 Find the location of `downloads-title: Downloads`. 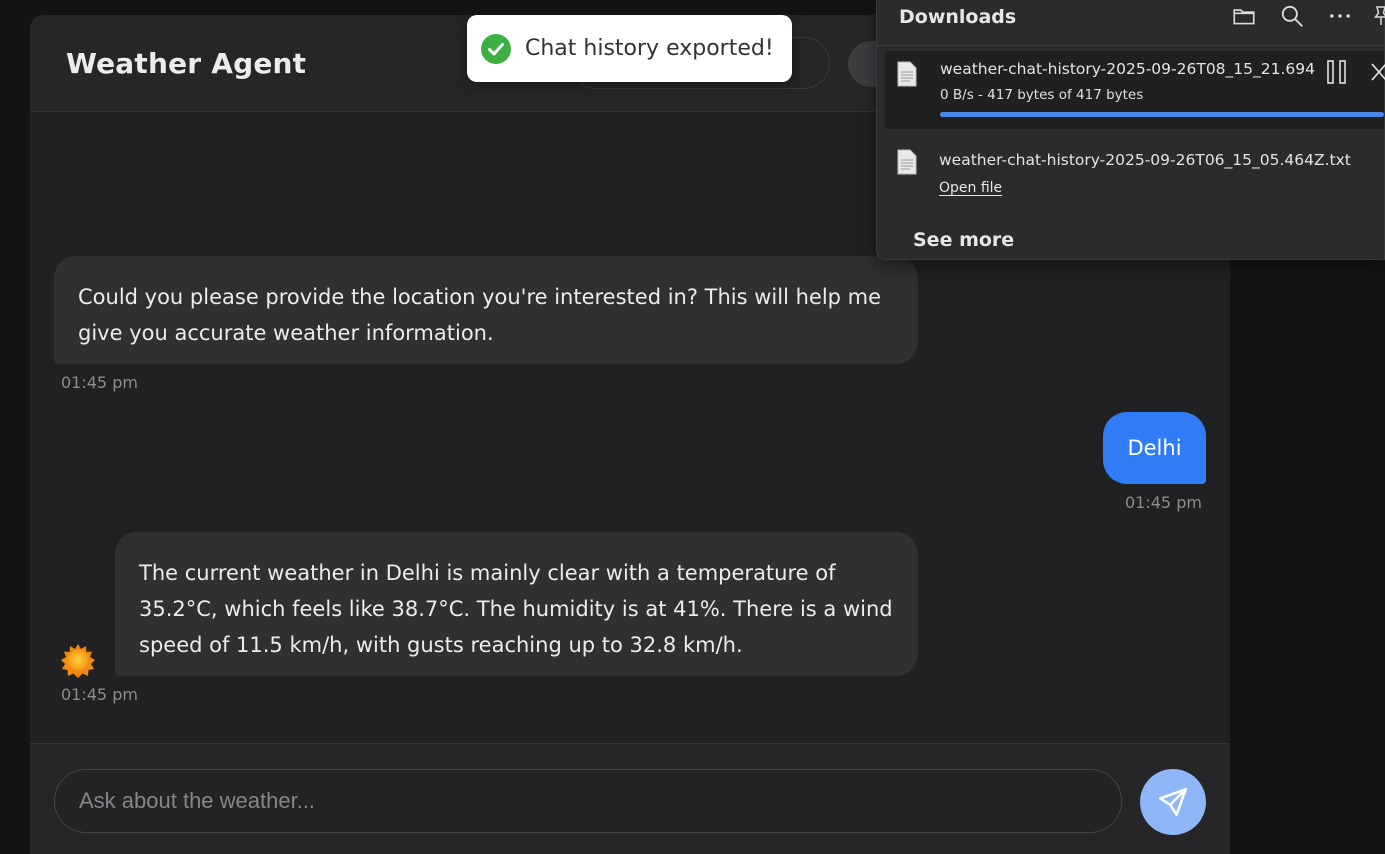

downloads-title: Downloads is located at coordinates (958, 17).